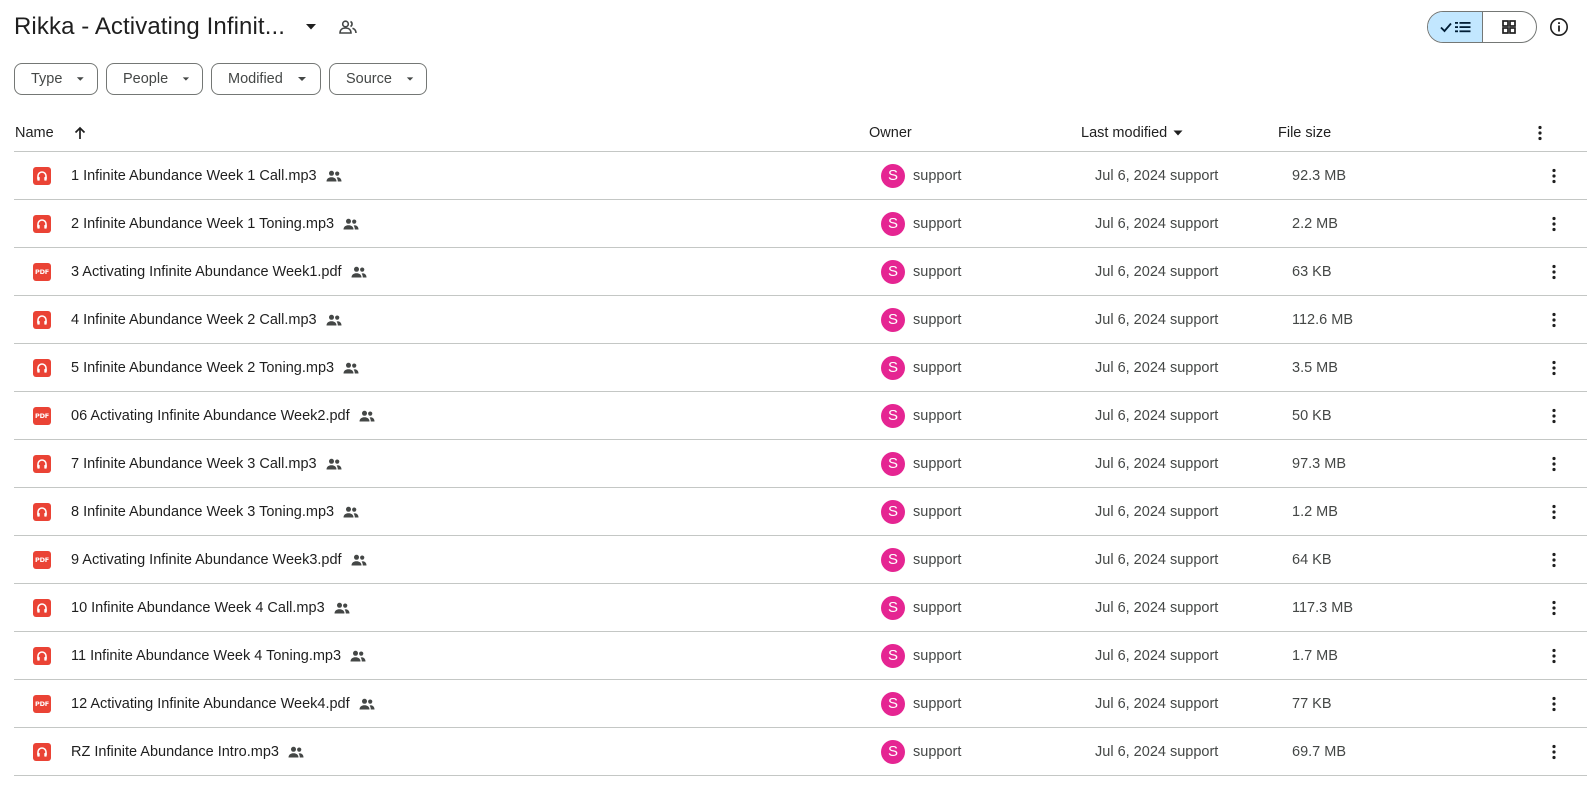 The height and width of the screenshot is (786, 1593). What do you see at coordinates (1312, 271) in the screenshot?
I see `file-size-cell: 63 KB` at bounding box center [1312, 271].